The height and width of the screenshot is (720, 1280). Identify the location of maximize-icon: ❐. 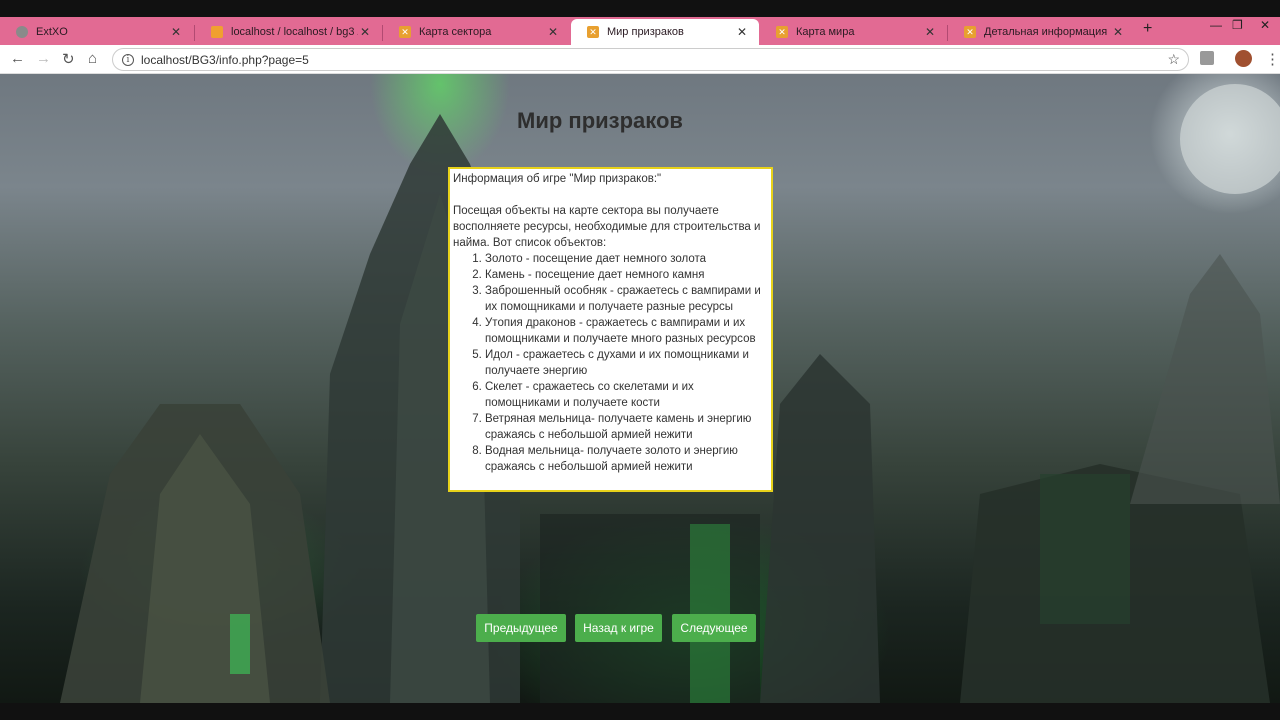
(1237, 25).